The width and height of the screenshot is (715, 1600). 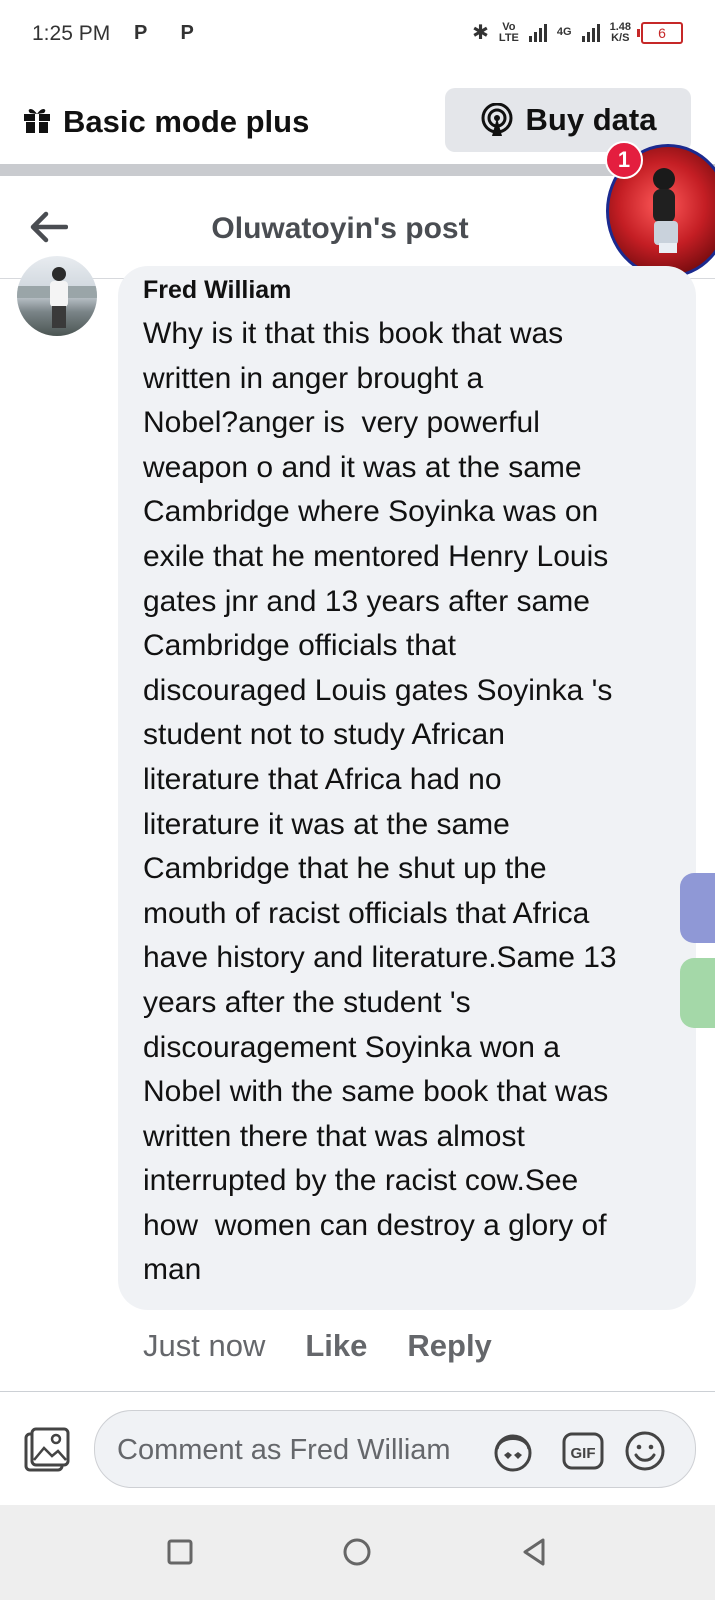 I want to click on network-type: 4G, so click(x=564, y=32).